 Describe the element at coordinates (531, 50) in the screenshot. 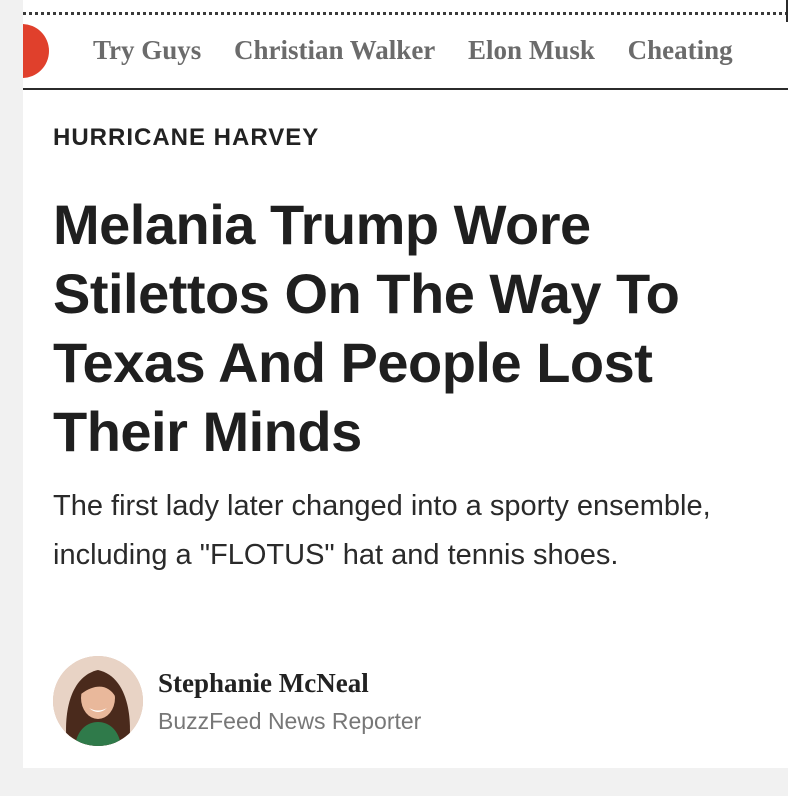

I see `nav-link-elon-musk: Elon Musk` at that location.